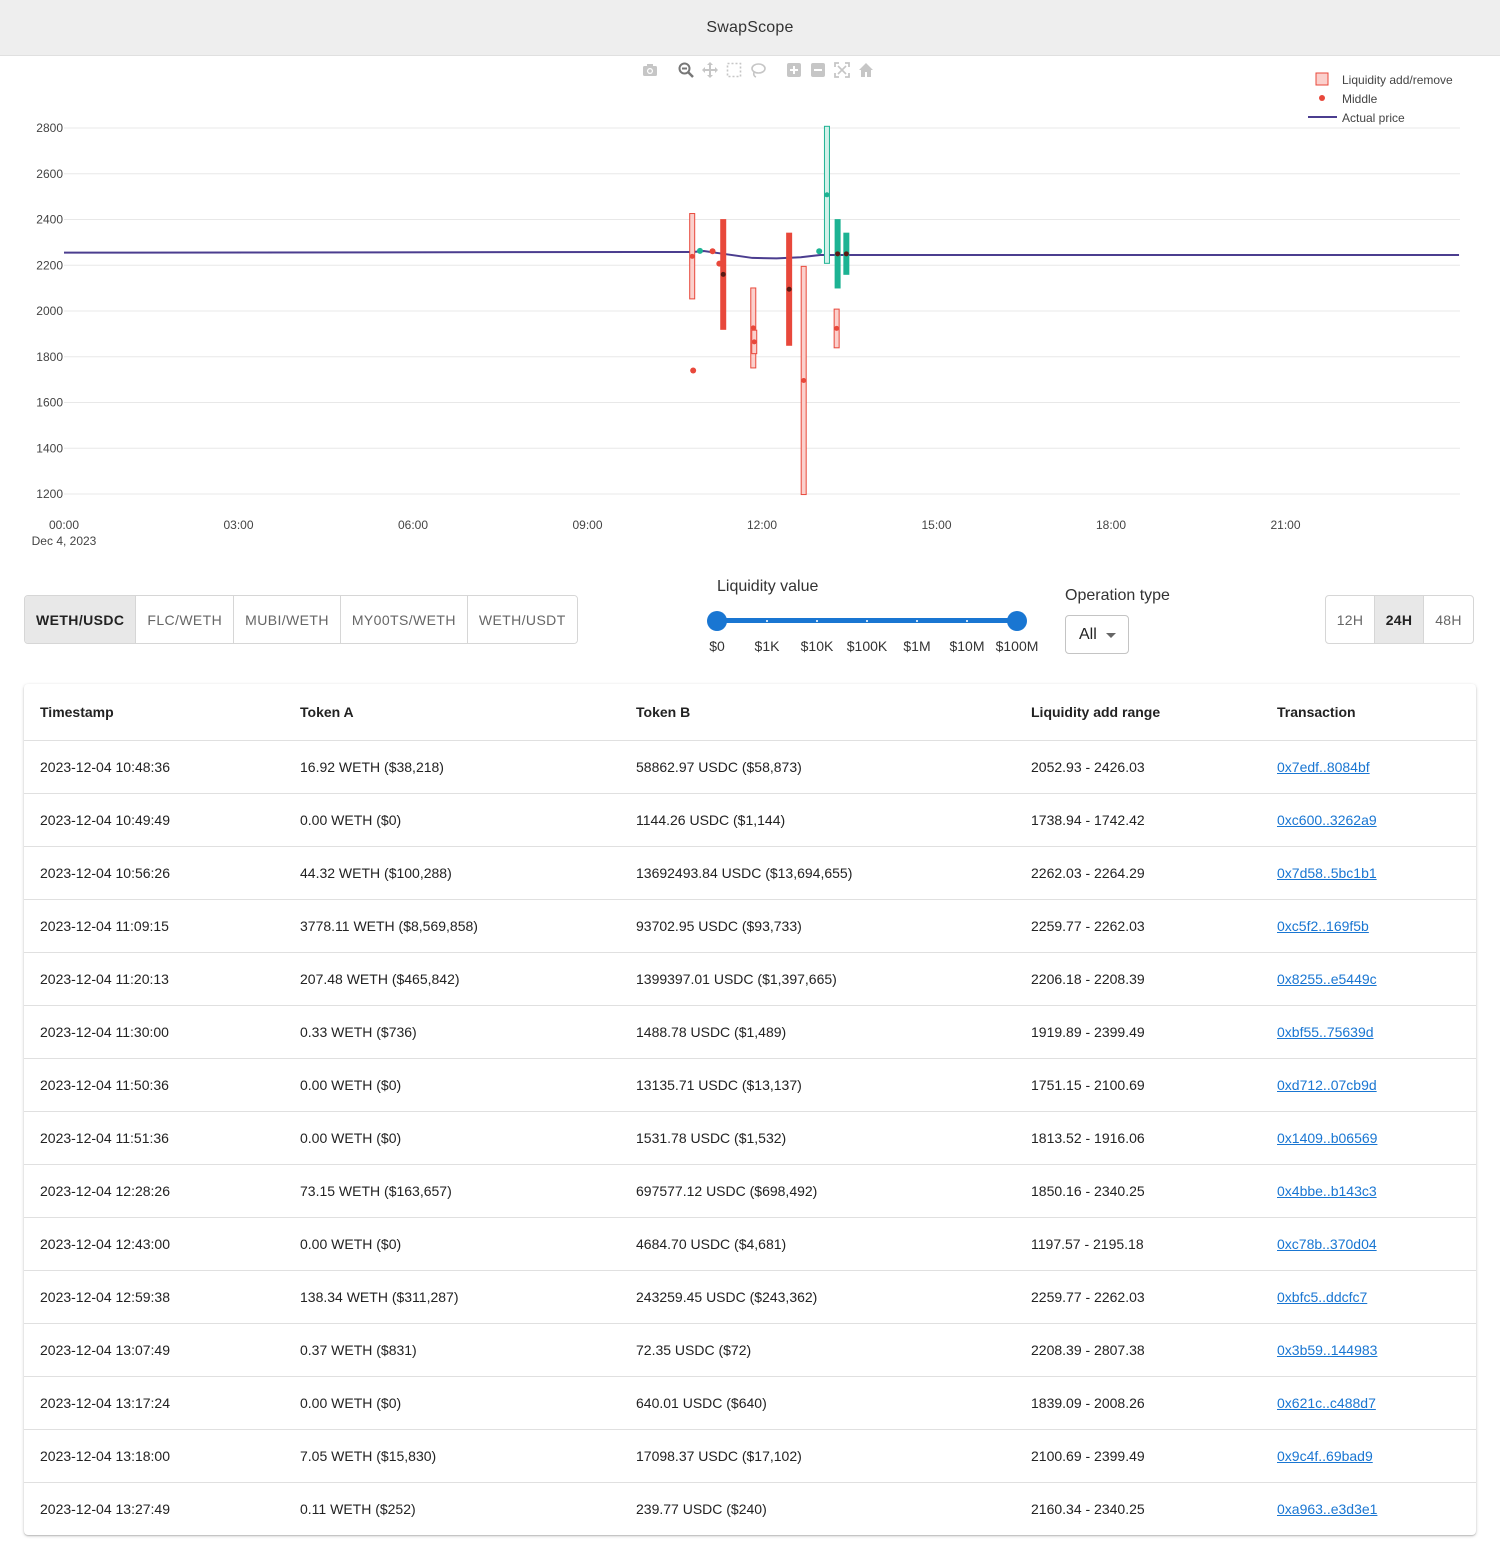 The width and height of the screenshot is (1500, 1554). What do you see at coordinates (1360, 99) in the screenshot?
I see `legend-label-middle: Middle` at bounding box center [1360, 99].